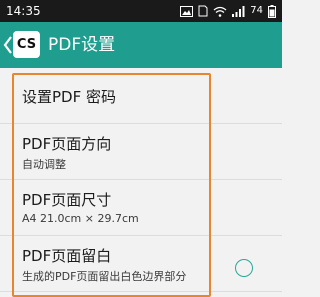  What do you see at coordinates (44, 164) in the screenshot?
I see `setting-subtitle: 自动调整` at bounding box center [44, 164].